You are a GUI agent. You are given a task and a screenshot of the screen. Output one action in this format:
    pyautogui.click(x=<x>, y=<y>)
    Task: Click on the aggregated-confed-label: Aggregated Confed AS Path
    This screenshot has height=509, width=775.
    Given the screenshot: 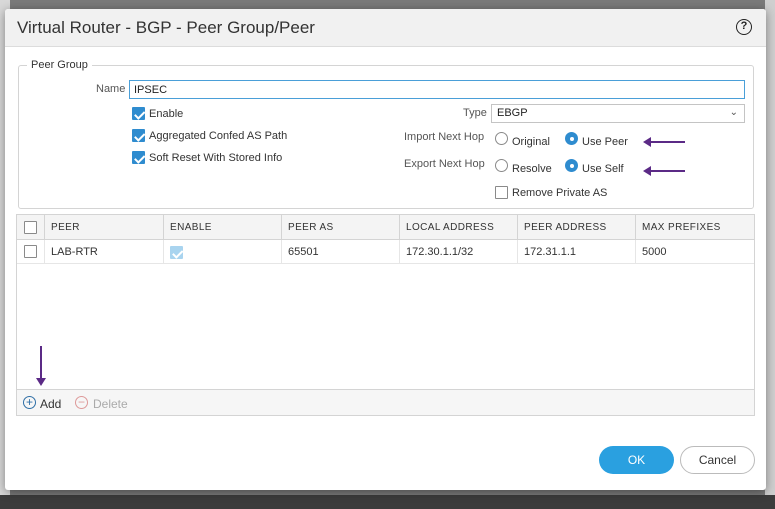 What is the action you would take?
    pyautogui.click(x=218, y=136)
    